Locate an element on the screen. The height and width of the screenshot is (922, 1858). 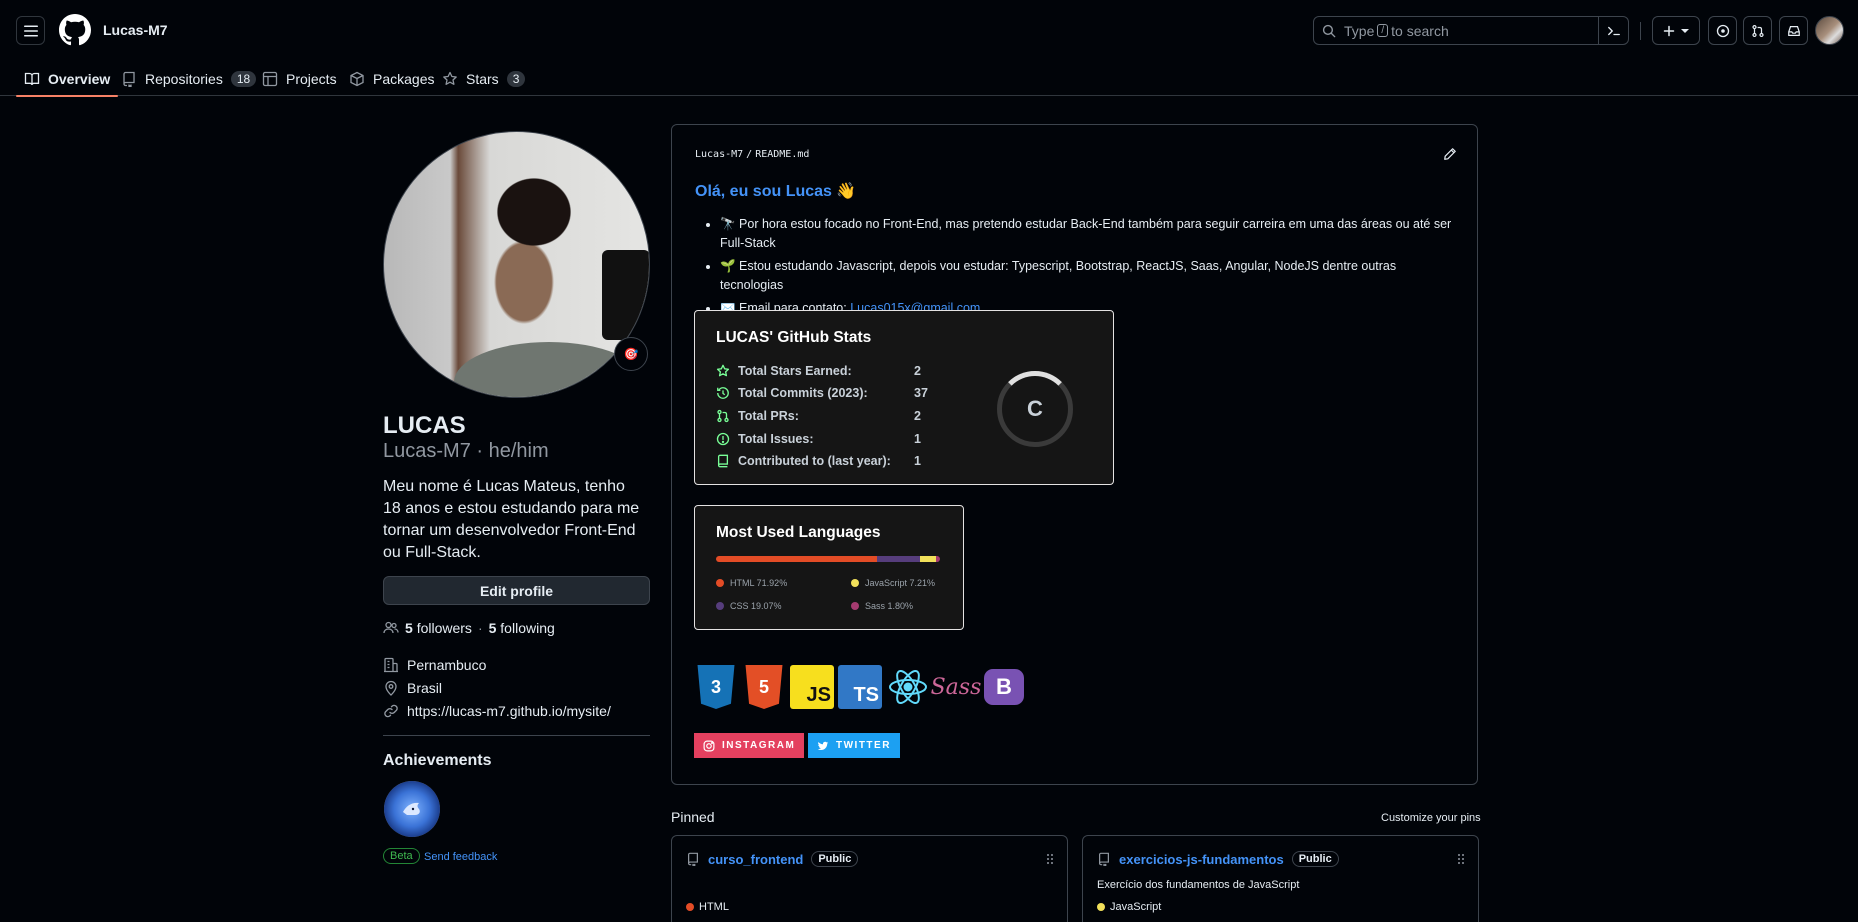
open-menu-button is located at coordinates (30, 30).